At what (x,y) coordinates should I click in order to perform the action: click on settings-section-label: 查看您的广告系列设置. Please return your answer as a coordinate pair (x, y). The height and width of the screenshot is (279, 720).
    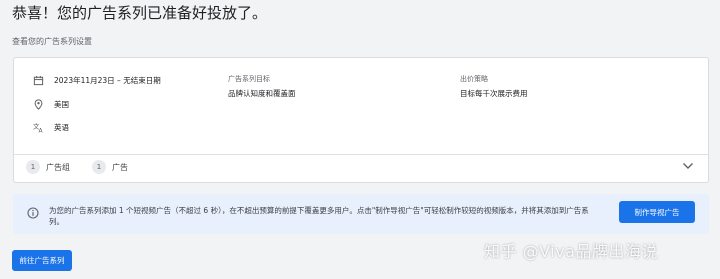
    Looking at the image, I should click on (52, 41).